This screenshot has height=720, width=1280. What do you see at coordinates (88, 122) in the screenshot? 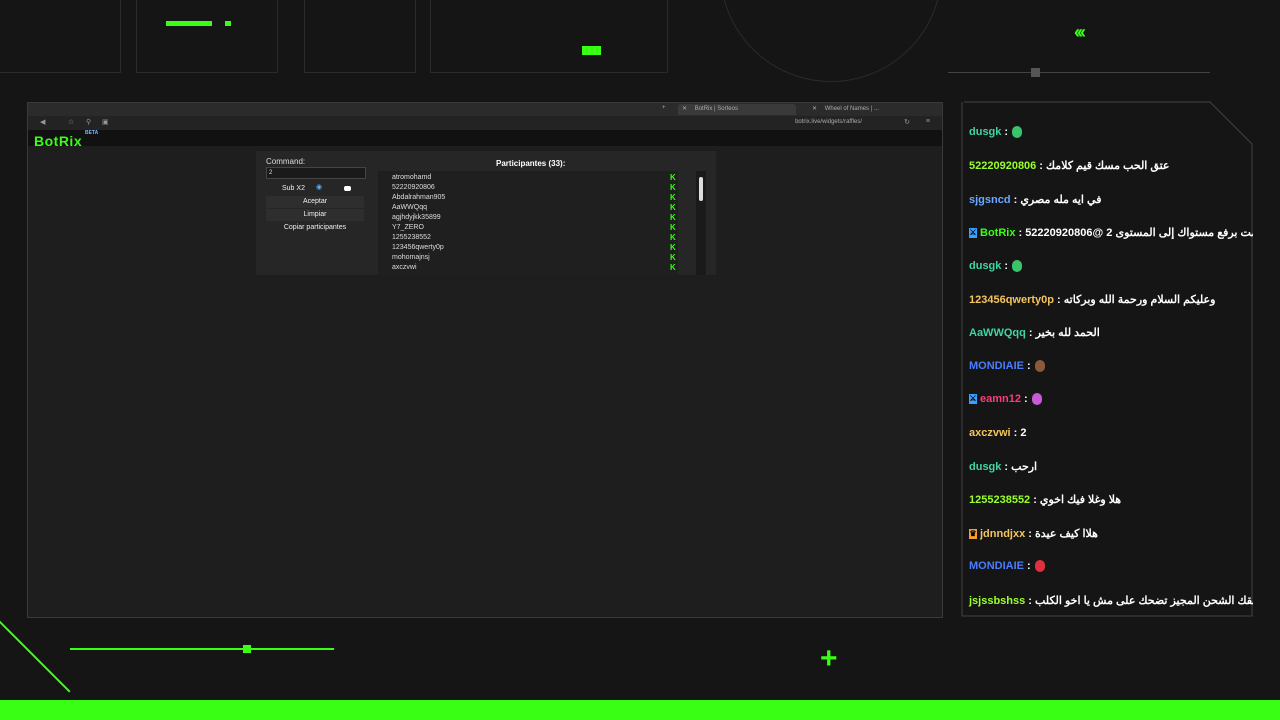
I see `search-icon: ⚲` at bounding box center [88, 122].